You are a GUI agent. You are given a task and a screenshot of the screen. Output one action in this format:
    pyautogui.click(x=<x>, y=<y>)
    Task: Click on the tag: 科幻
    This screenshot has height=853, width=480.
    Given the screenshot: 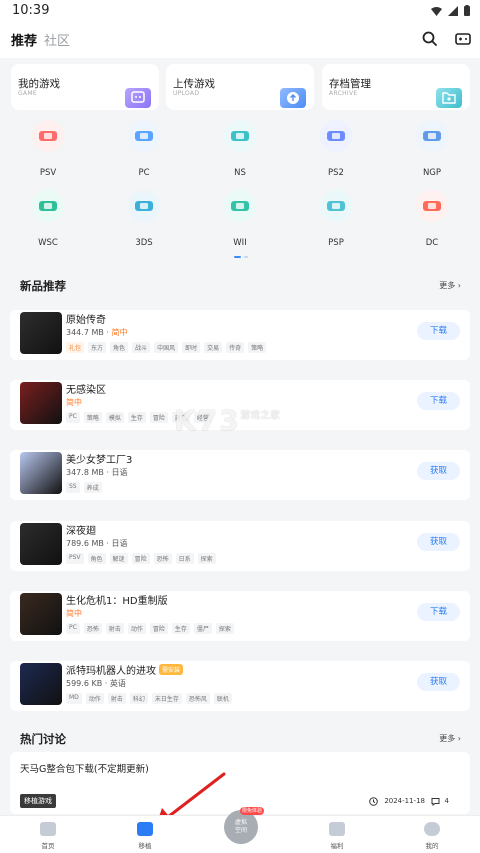 What is the action you would take?
    pyautogui.click(x=138, y=698)
    